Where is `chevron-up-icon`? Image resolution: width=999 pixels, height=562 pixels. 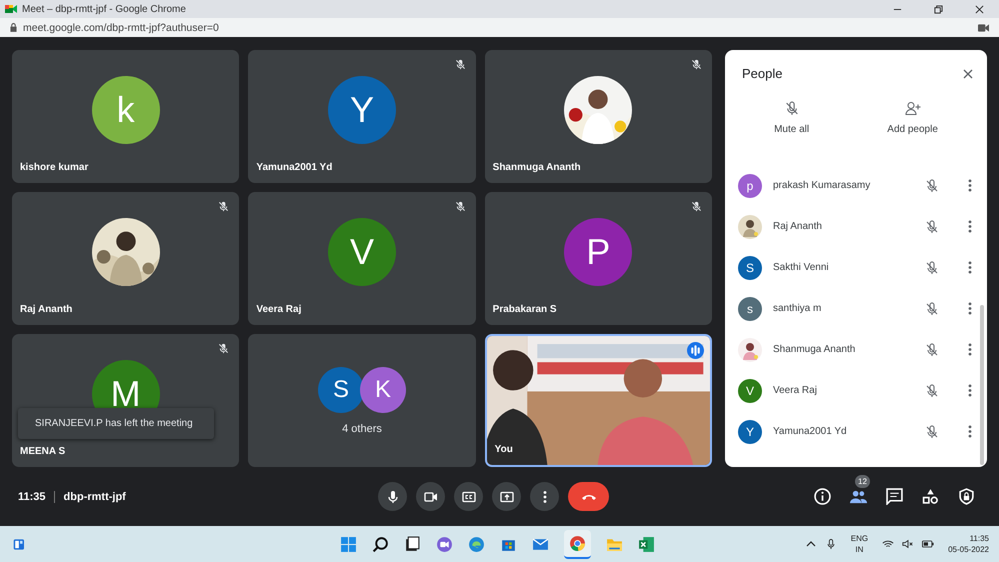
chevron-up-icon is located at coordinates (810, 544).